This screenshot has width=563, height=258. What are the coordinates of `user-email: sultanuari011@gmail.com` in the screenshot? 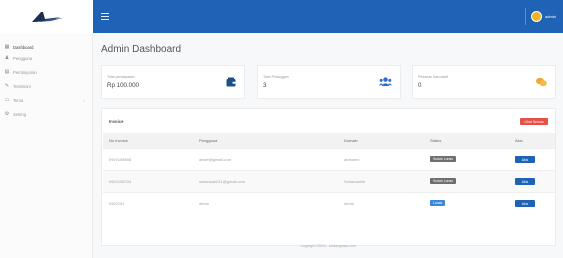 It's located at (222, 181).